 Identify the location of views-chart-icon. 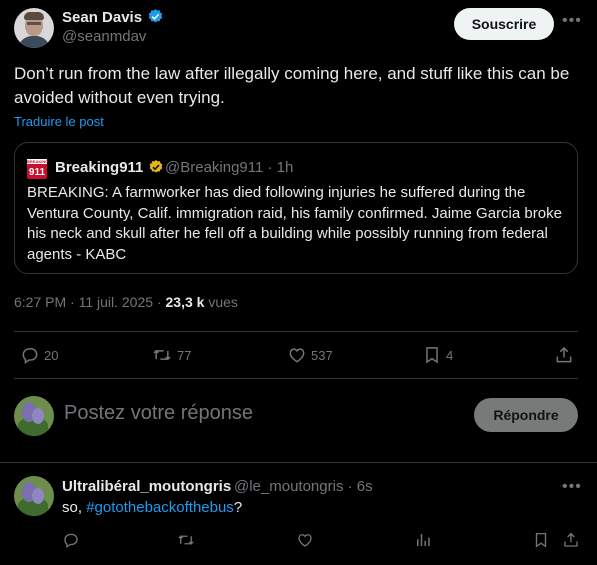
(423, 542).